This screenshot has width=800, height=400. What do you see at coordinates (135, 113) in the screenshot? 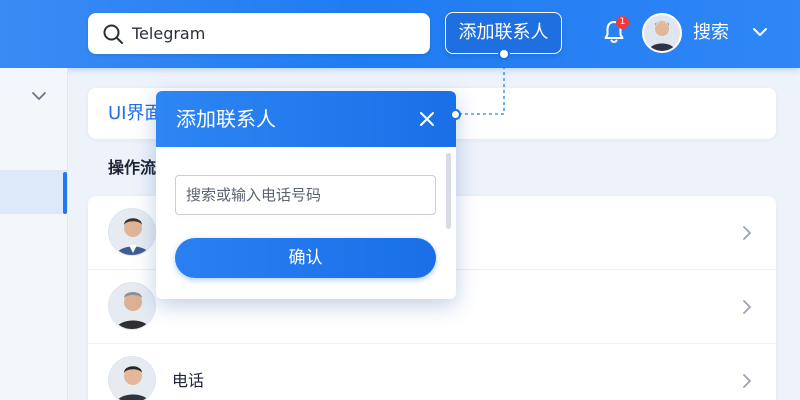
I see `page-title: UI界面` at bounding box center [135, 113].